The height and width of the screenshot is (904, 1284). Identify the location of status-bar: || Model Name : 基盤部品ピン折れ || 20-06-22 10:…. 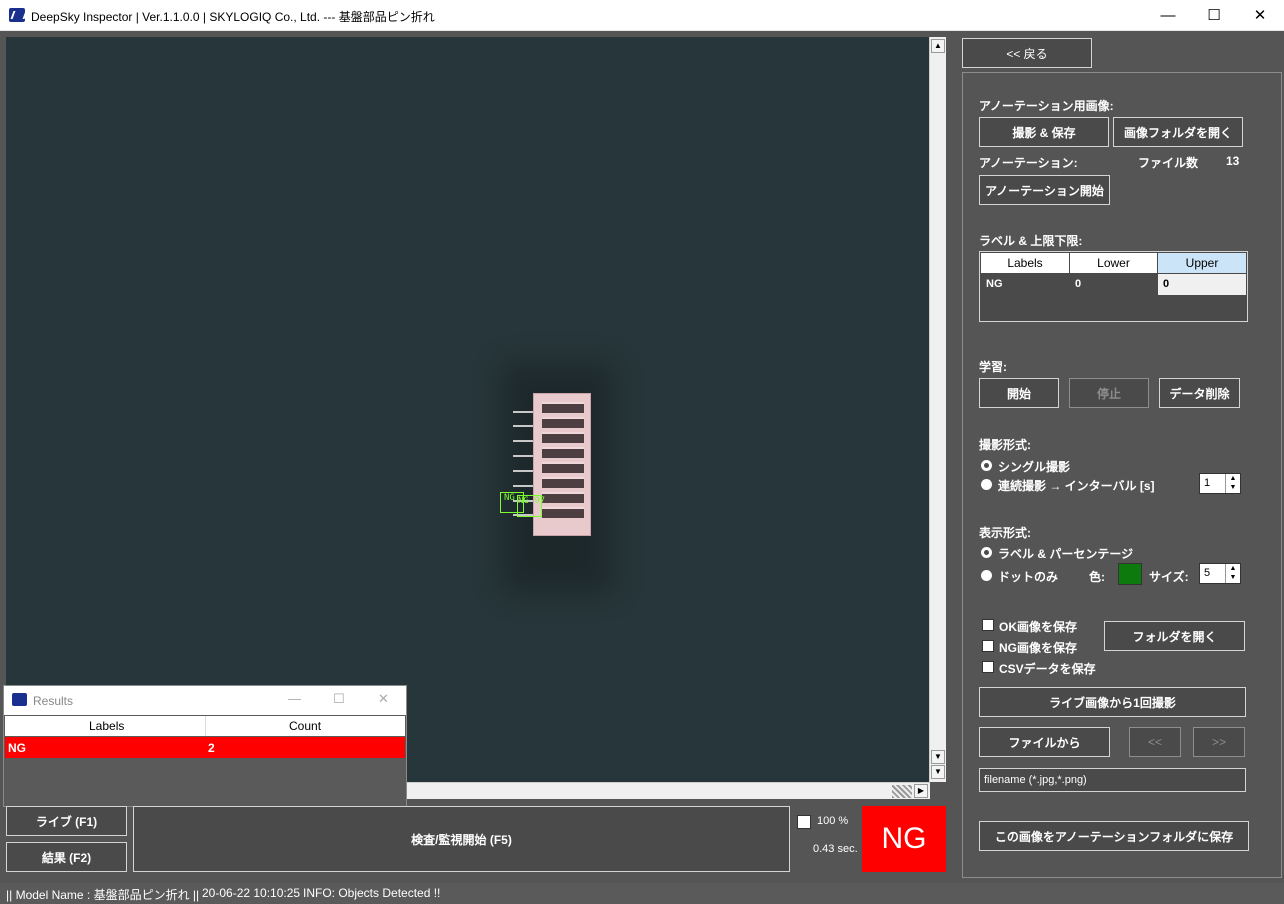
(642, 893).